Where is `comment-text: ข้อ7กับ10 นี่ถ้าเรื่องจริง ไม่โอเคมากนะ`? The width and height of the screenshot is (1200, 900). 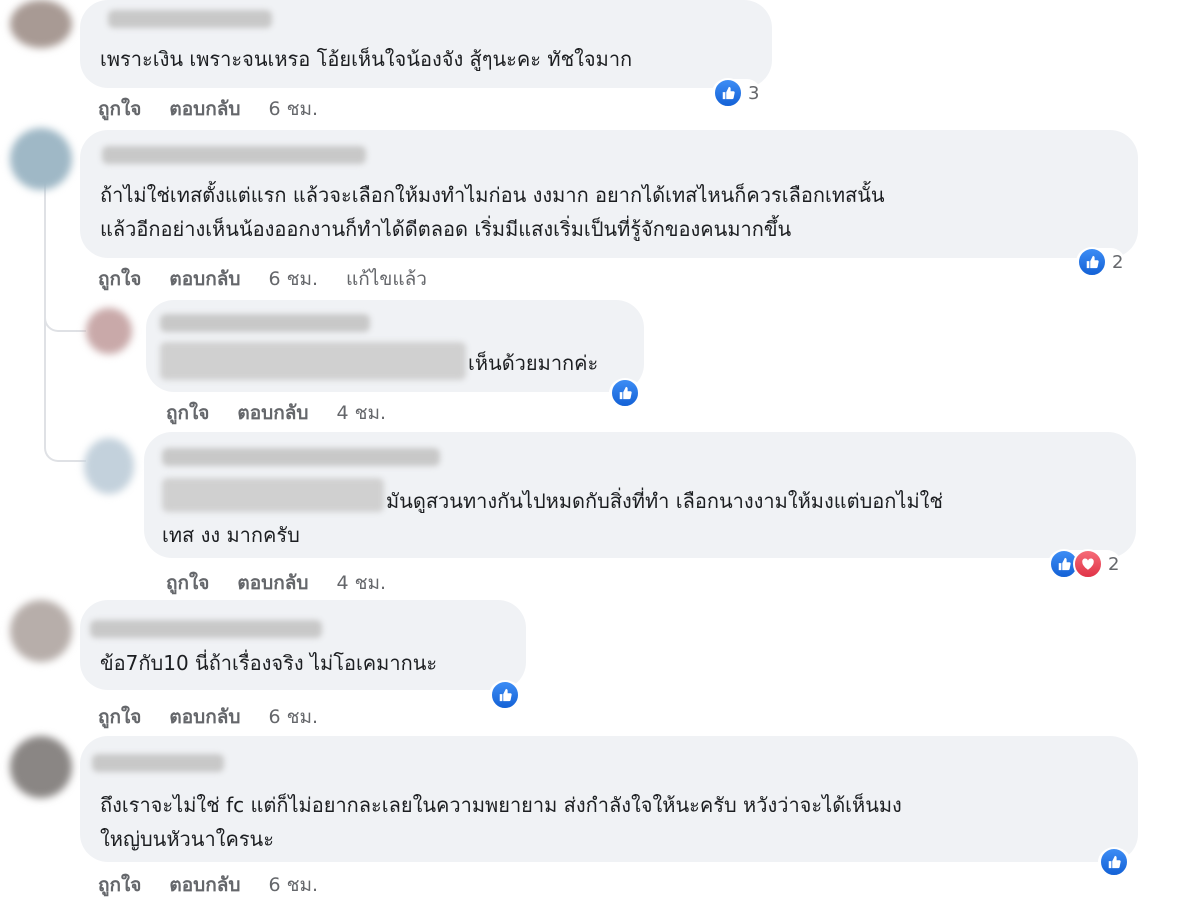 comment-text: ข้อ7กับ10 นี่ถ้าเรื่องจริง ไม่โอเคมากนะ is located at coordinates (269, 663).